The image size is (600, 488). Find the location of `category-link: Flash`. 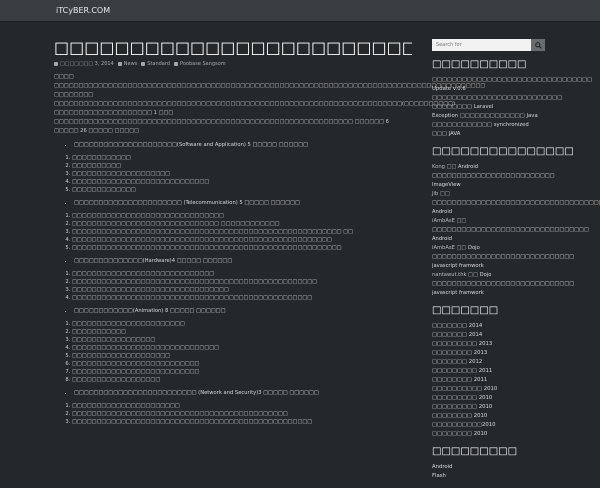

category-link: Flash is located at coordinates (488, 476).